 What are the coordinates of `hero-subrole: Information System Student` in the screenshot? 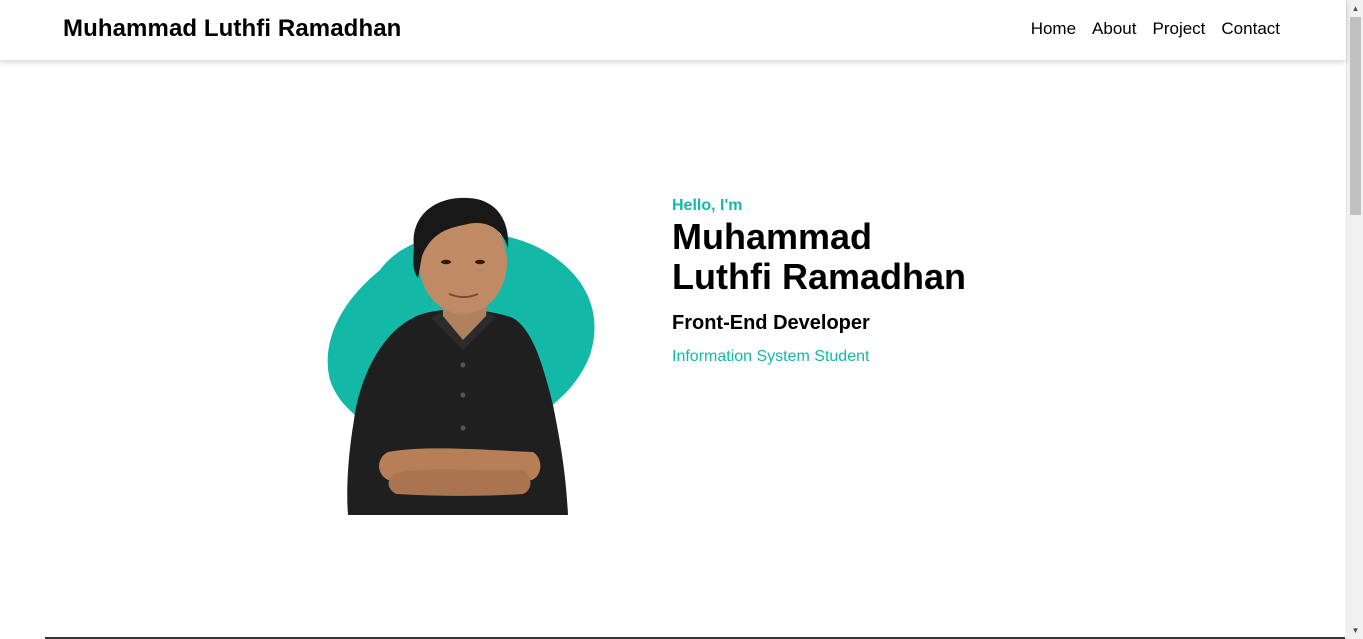 It's located at (771, 356).